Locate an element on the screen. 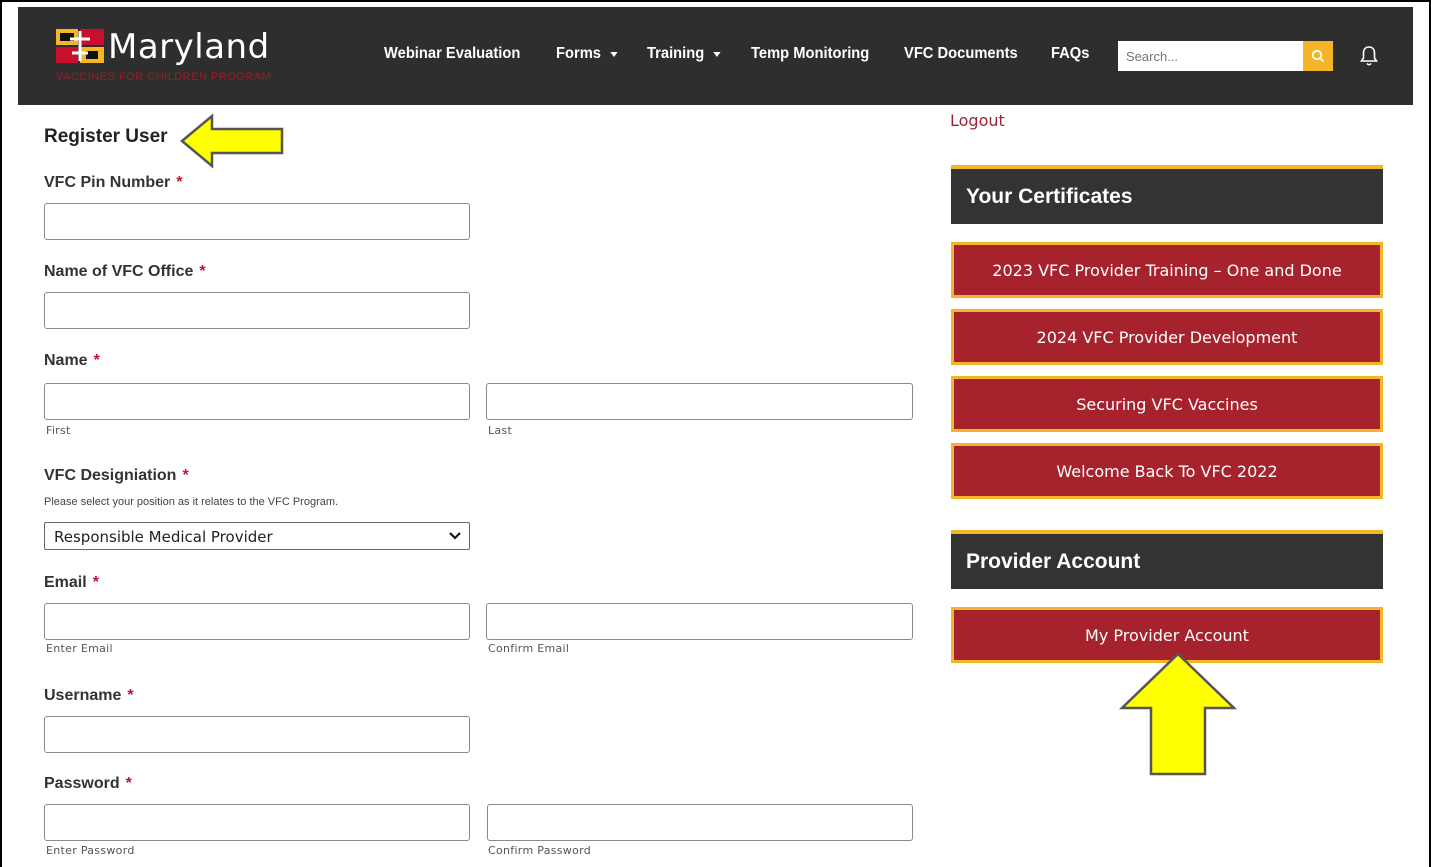 This screenshot has width=1431, height=867. password-sublabel: Enter Password is located at coordinates (90, 850).